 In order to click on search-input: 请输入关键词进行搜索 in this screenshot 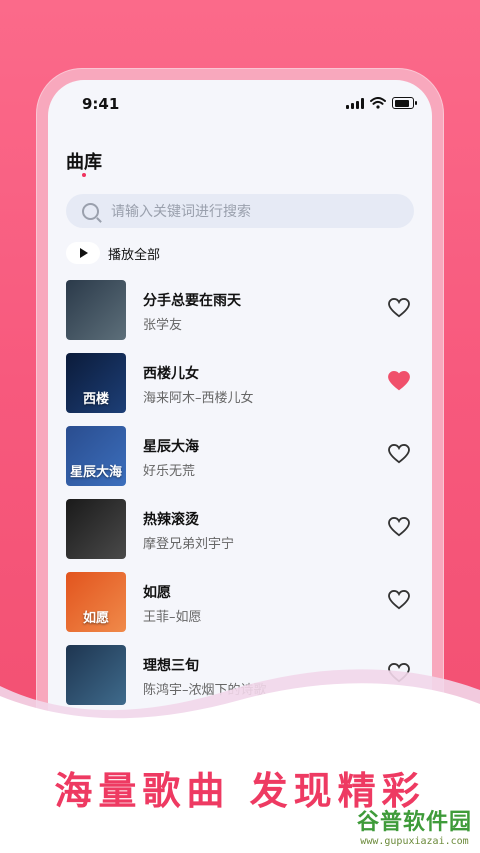, I will do `click(240, 211)`.